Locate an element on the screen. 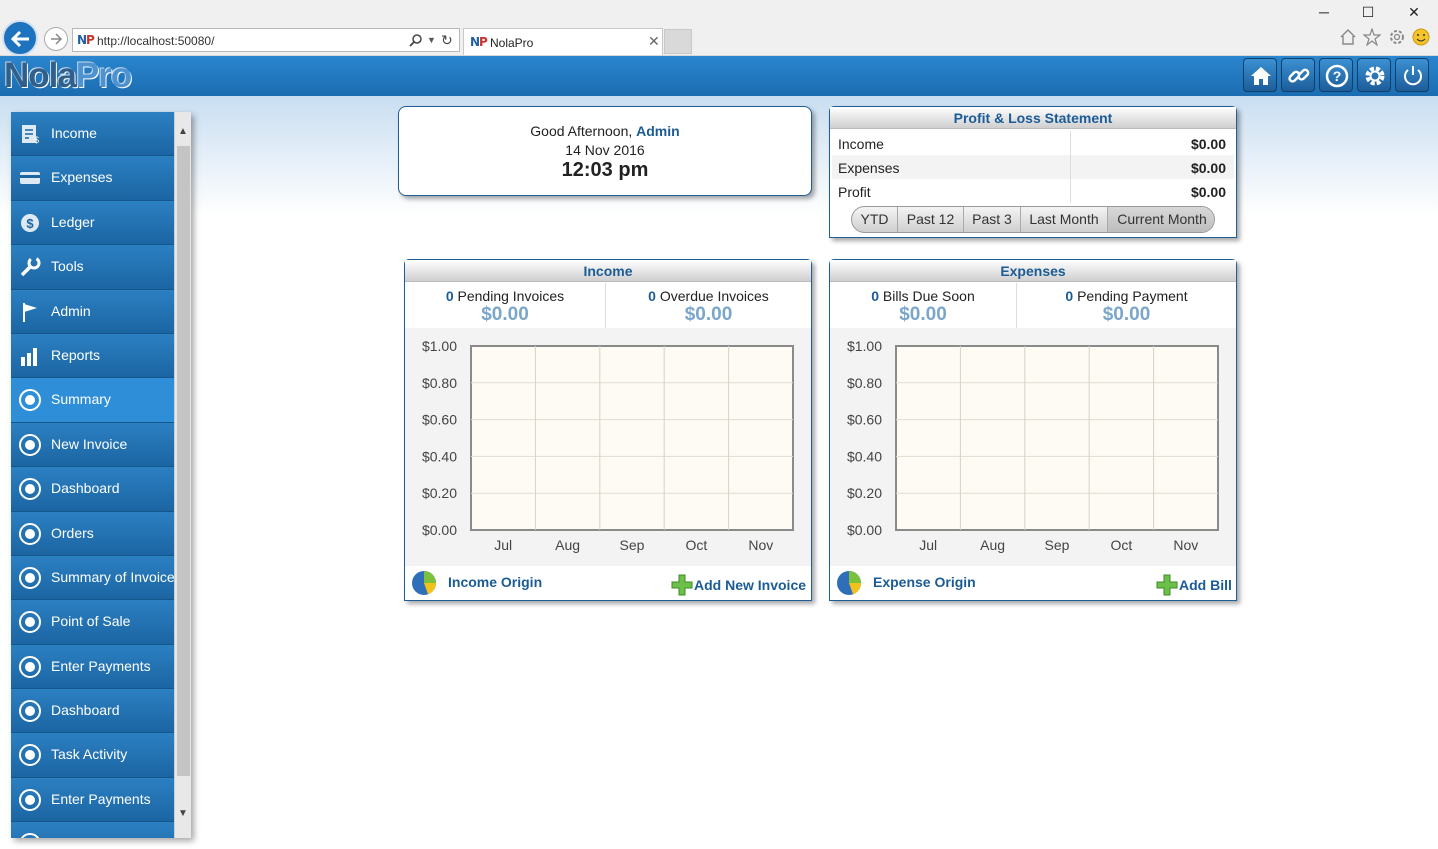 This screenshot has width=1438, height=849. sidebar-item-point-of-sale: Point of Sale is located at coordinates (92, 622).